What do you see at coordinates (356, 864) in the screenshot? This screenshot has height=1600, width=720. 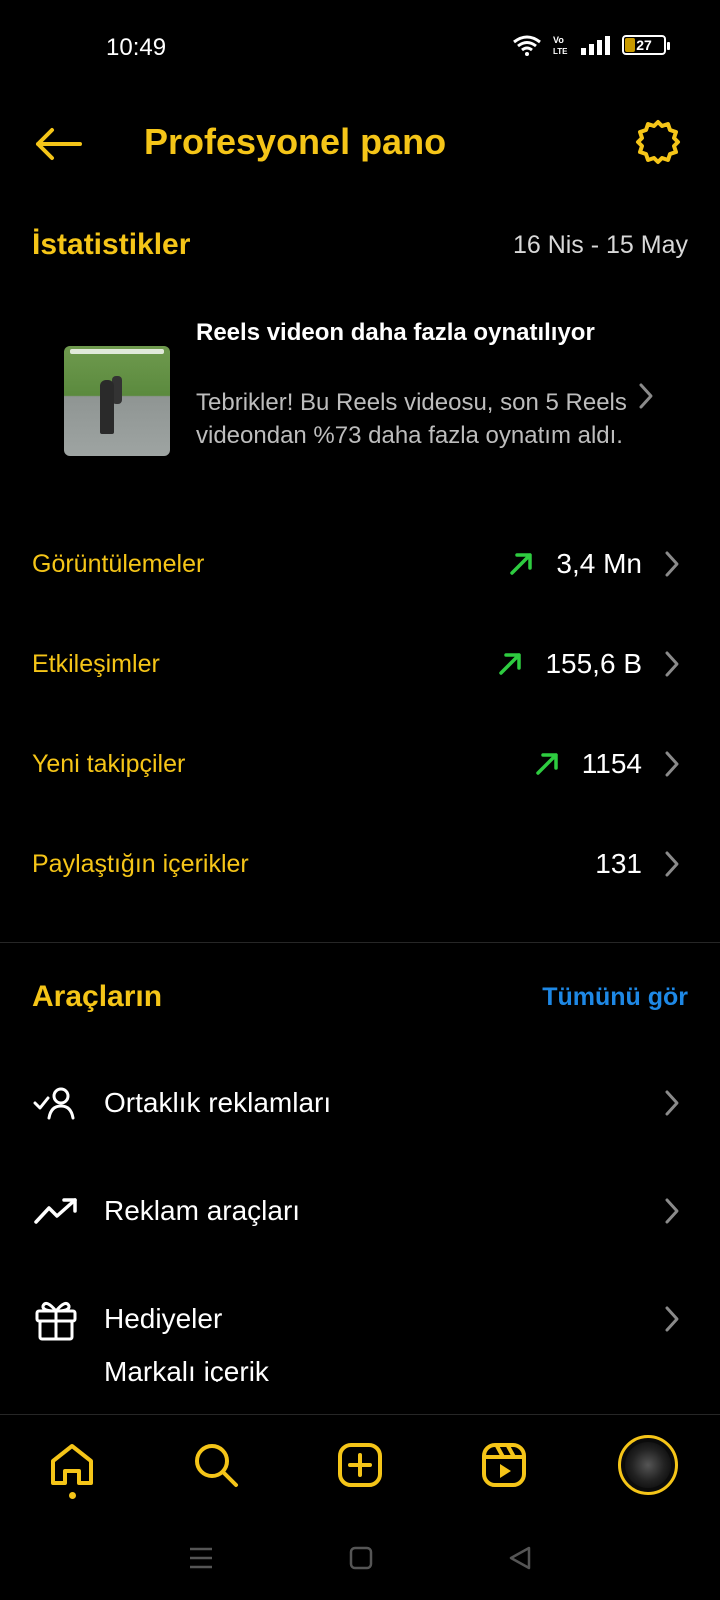 I see `stat-row-shared-content: Paylaştığın içerikler 131` at bounding box center [356, 864].